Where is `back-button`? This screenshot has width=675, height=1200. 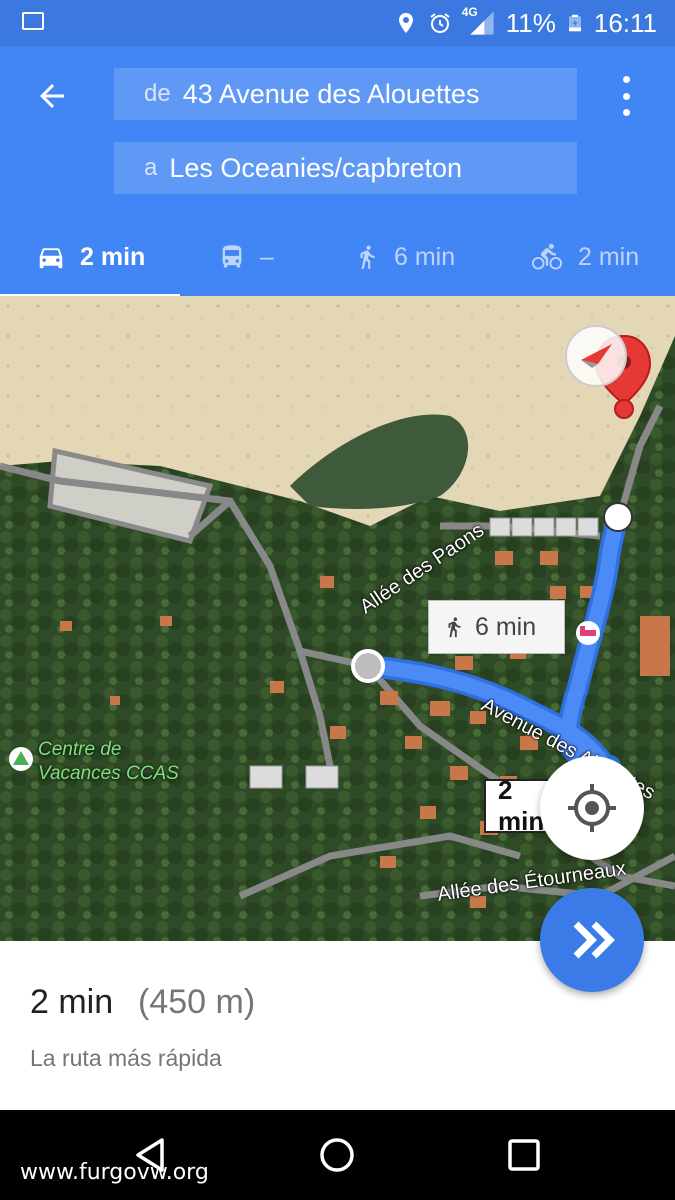 back-button is located at coordinates (54, 96).